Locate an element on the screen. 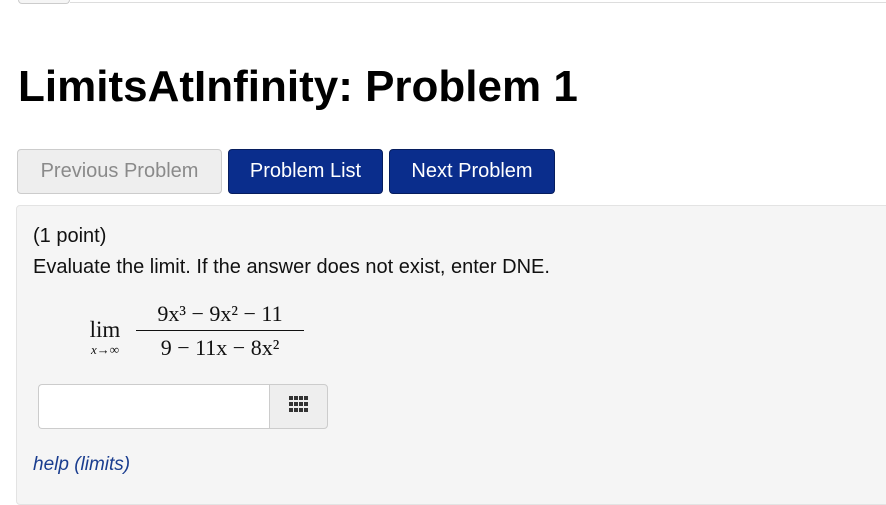 Image resolution: width=886 pixels, height=505 pixels. lim-word: lim is located at coordinates (105, 329).